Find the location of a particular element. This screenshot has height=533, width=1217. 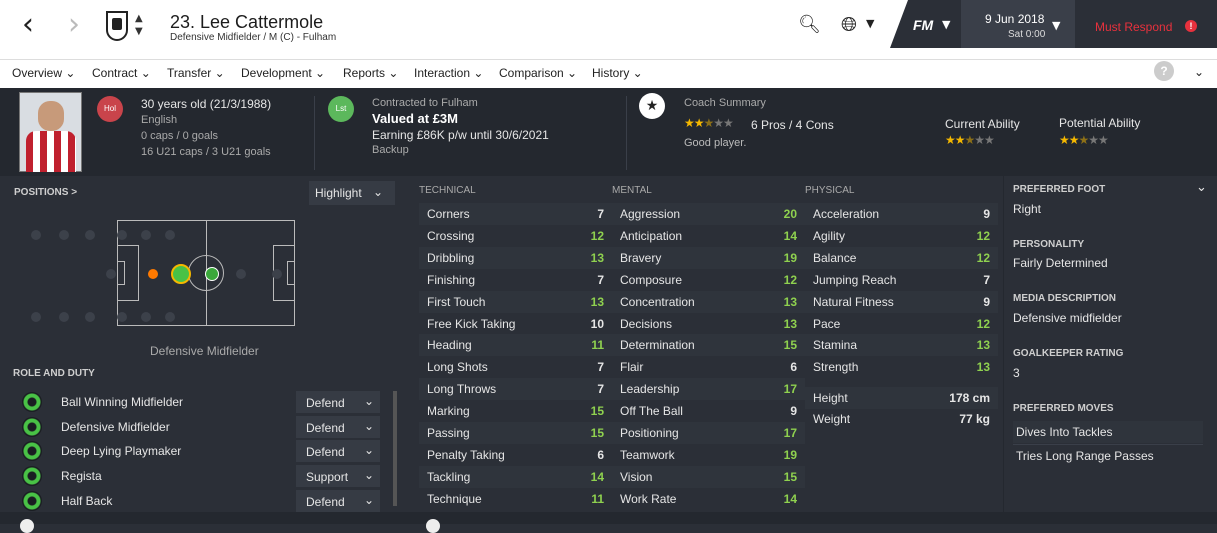

highlight-select: Highlight ⌄ is located at coordinates (352, 193).